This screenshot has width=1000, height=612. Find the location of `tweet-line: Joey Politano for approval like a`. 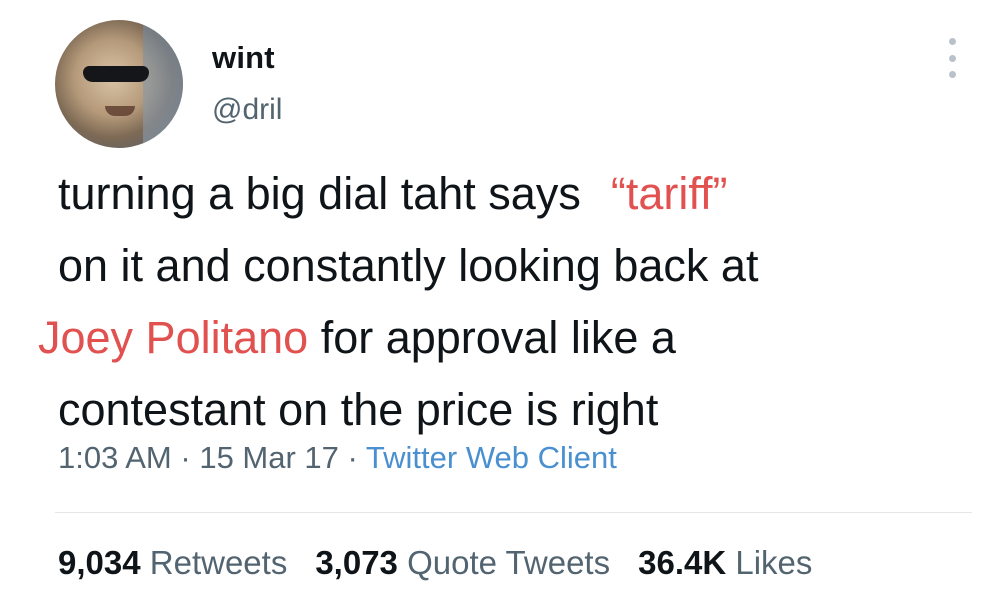

tweet-line: Joey Politano for approval like a is located at coordinates (503, 338).